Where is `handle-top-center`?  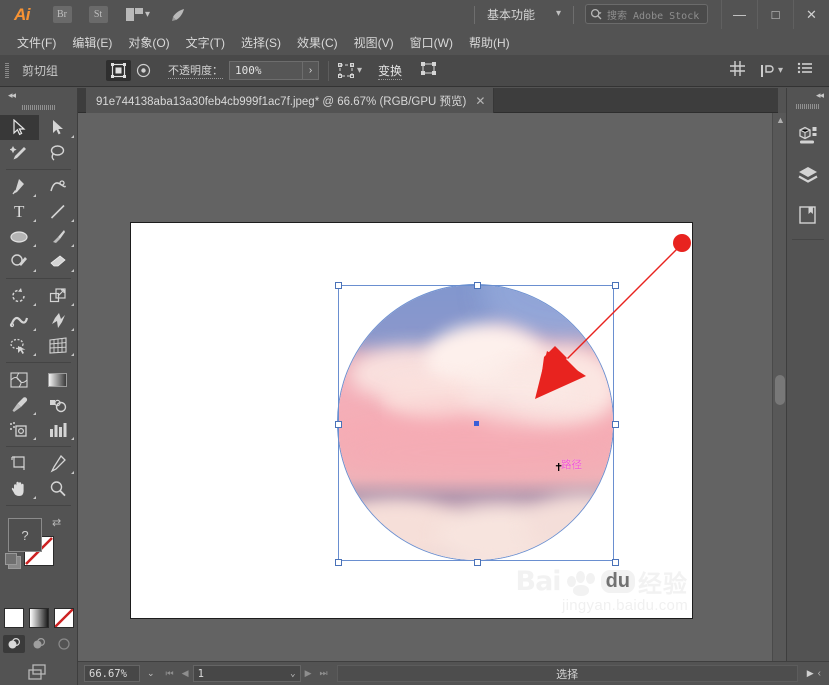
handle-top-center is located at coordinates (477, 285).